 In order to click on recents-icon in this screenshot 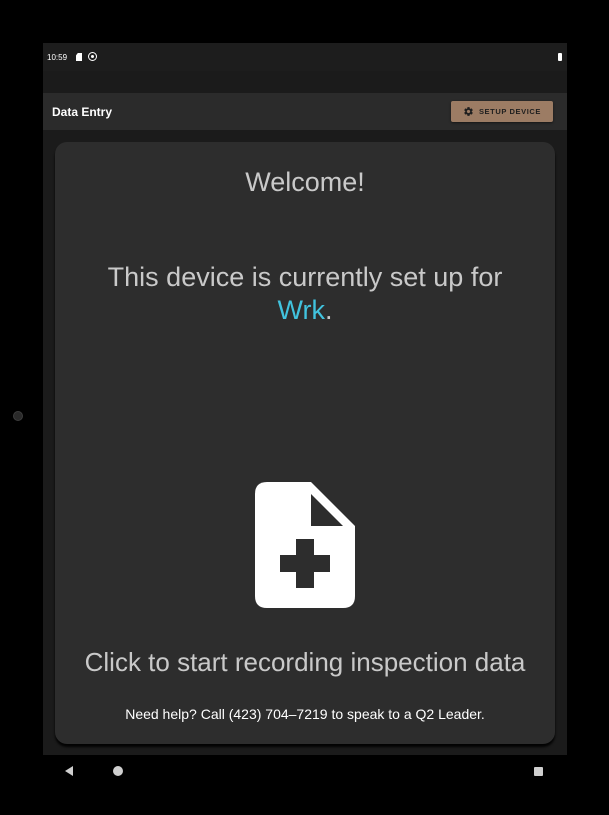, I will do `click(538, 771)`.